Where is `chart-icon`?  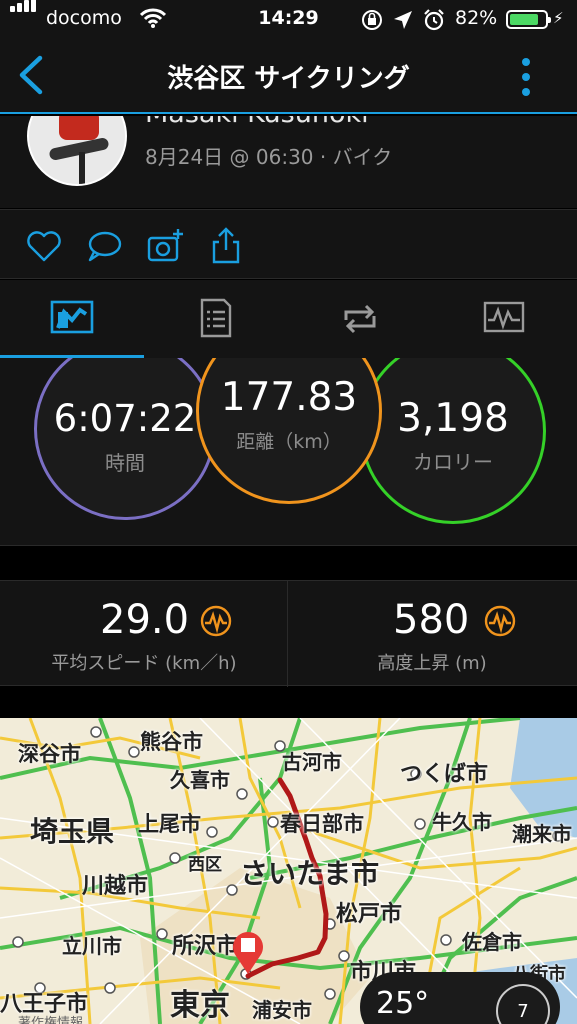 chart-icon is located at coordinates (504, 317).